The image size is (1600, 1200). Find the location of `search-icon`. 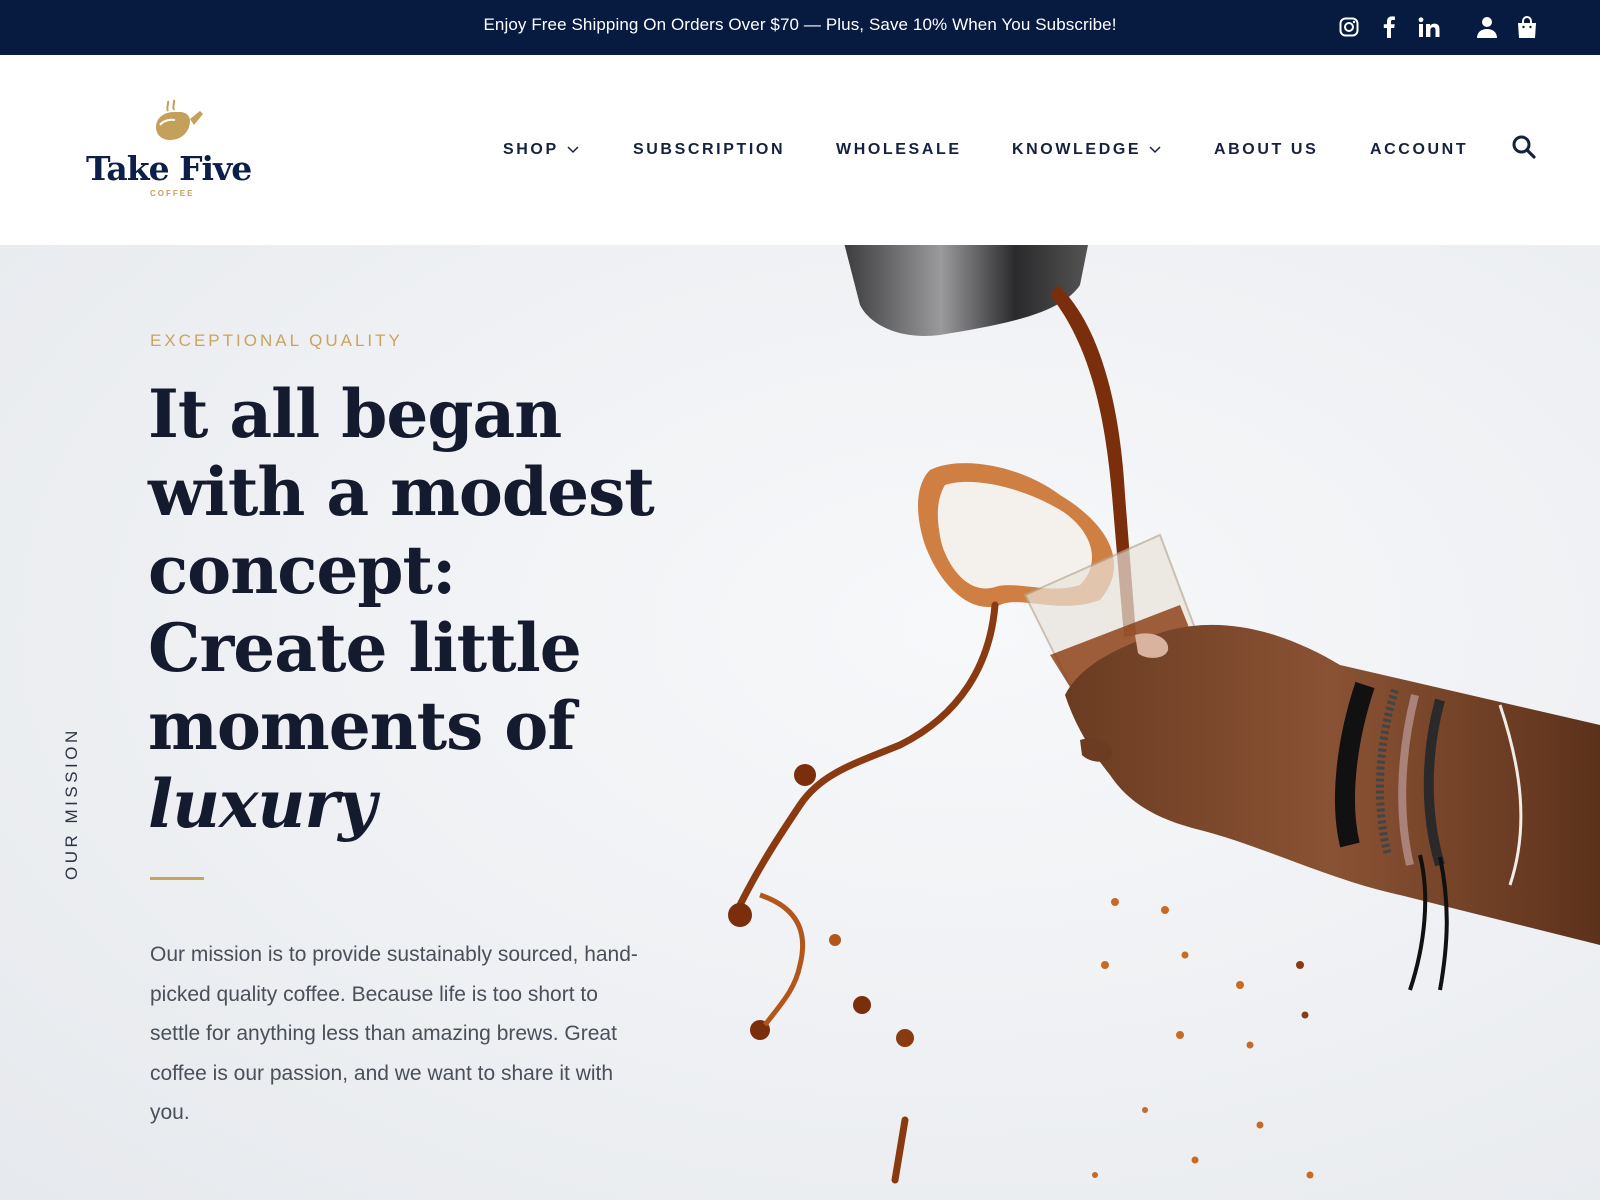

search-icon is located at coordinates (1524, 149).